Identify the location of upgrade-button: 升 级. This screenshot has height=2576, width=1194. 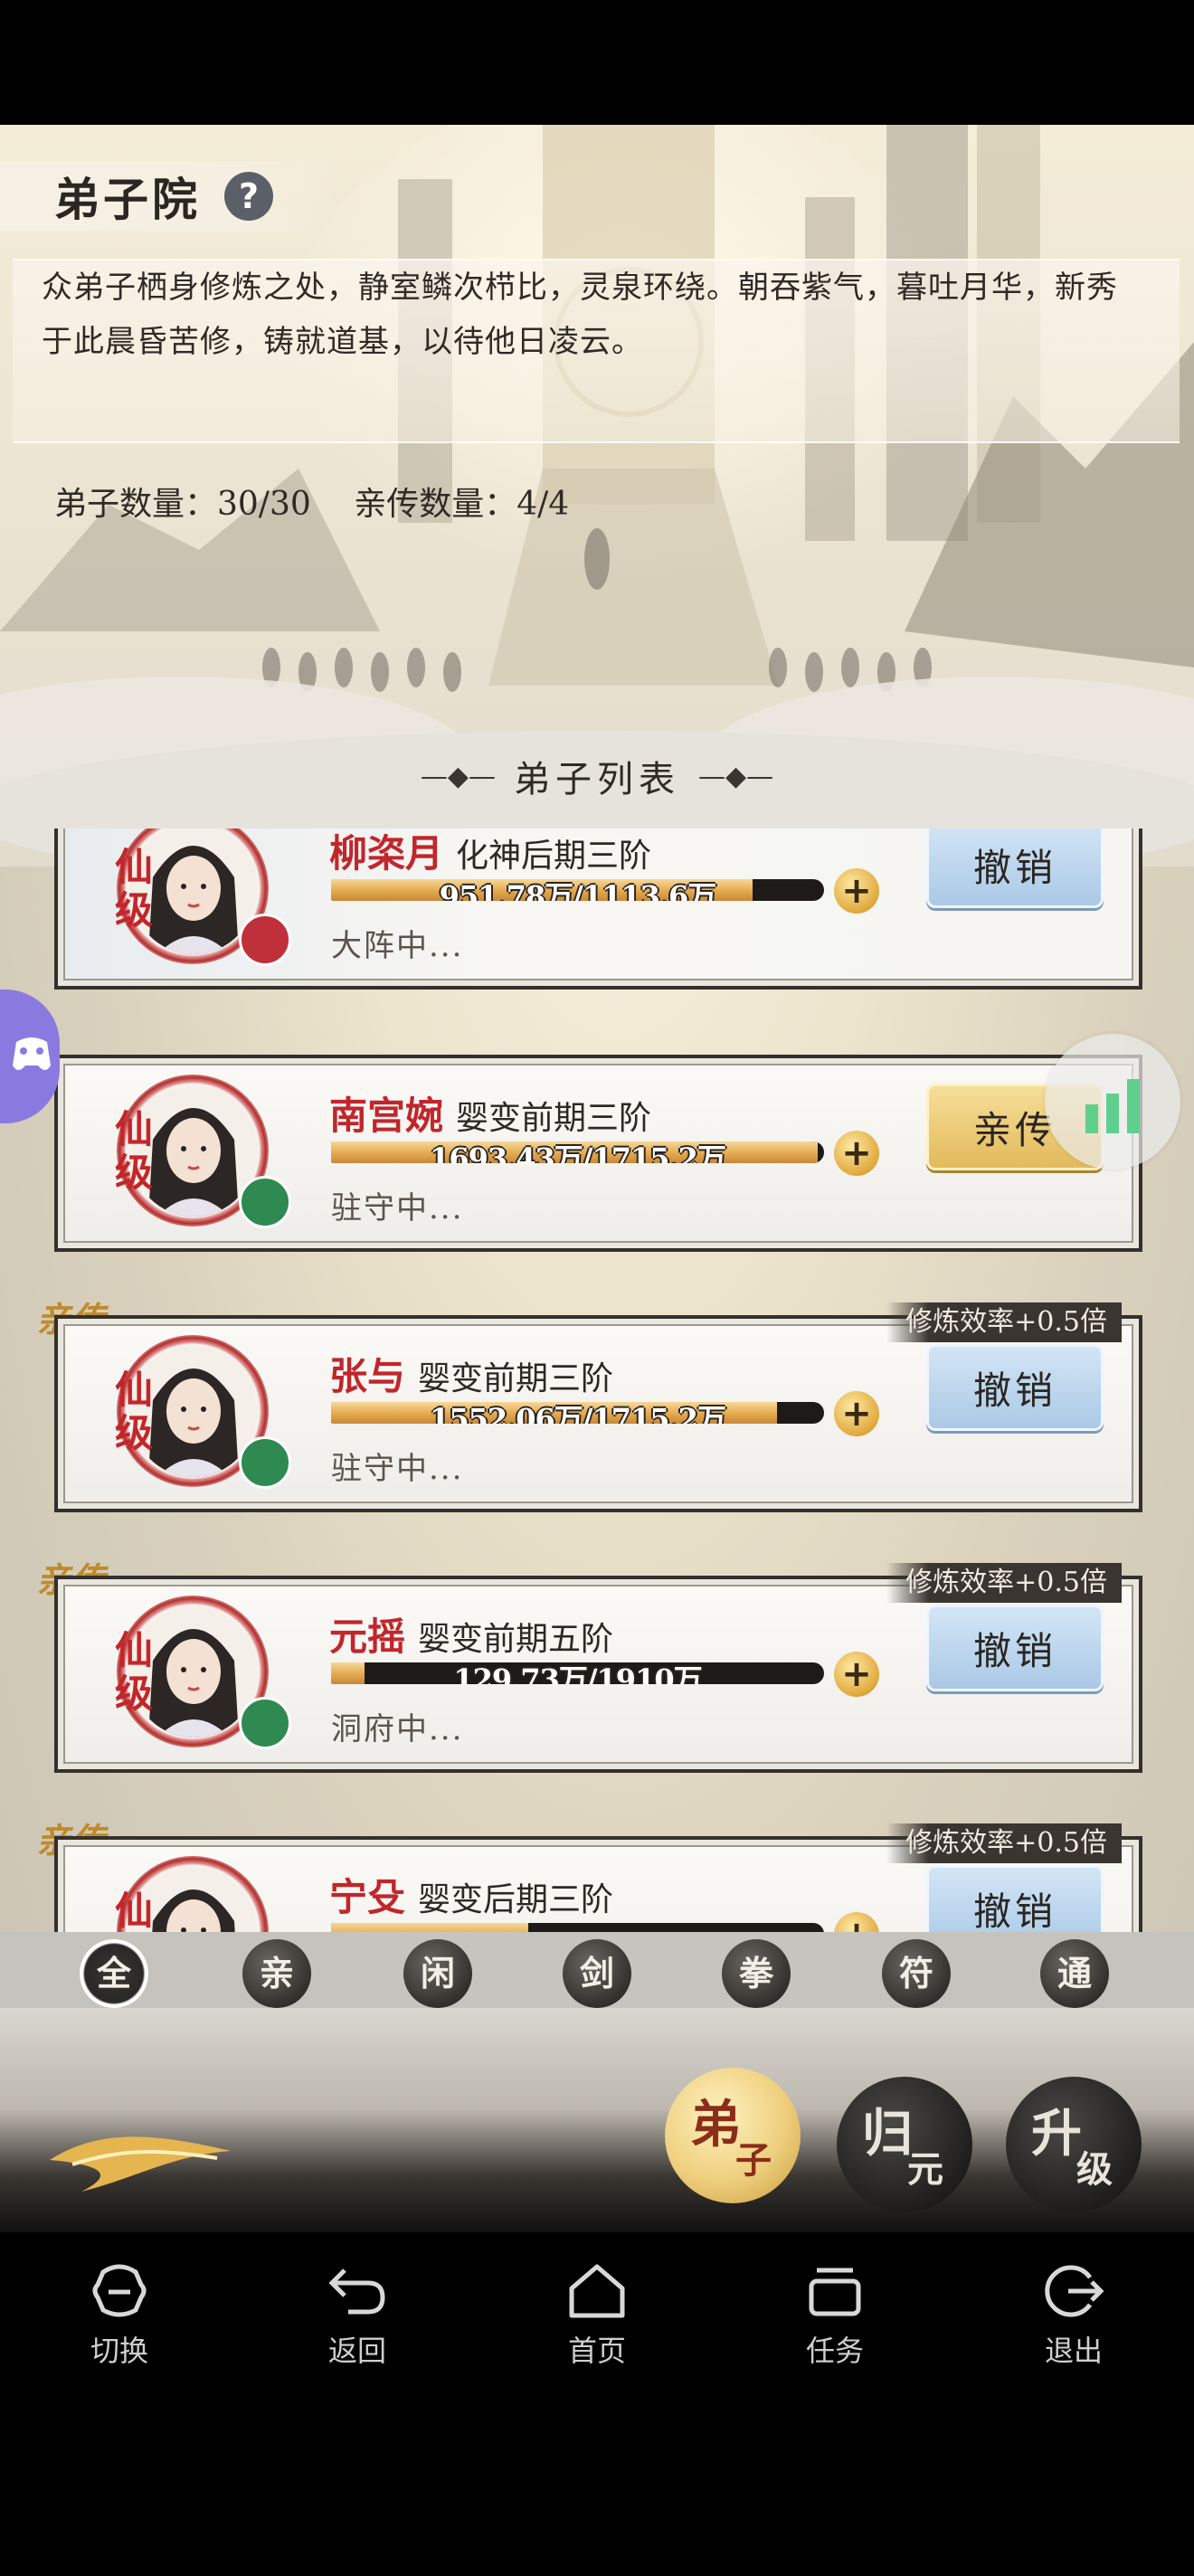
(1074, 2145).